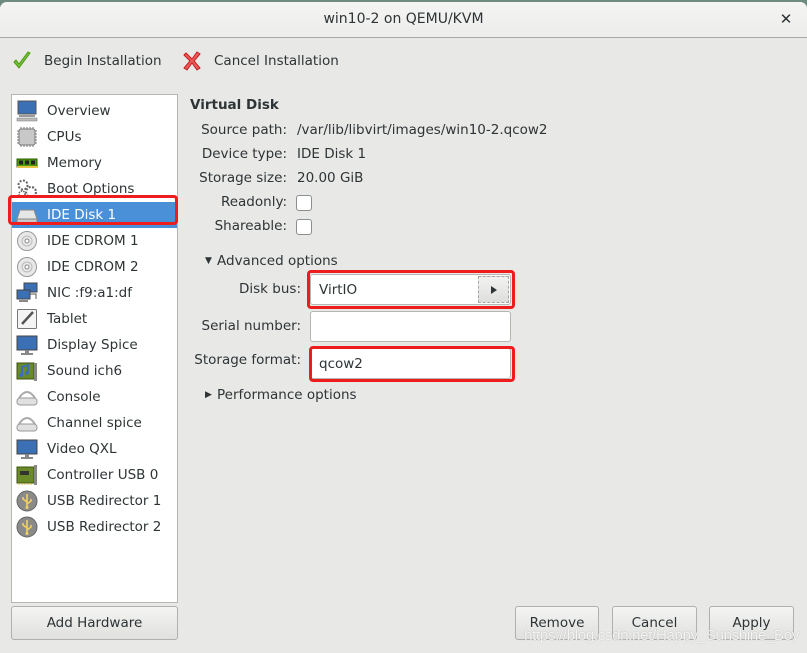 This screenshot has width=807, height=653. I want to click on disk-bus-combo: VirtIO, so click(410, 289).